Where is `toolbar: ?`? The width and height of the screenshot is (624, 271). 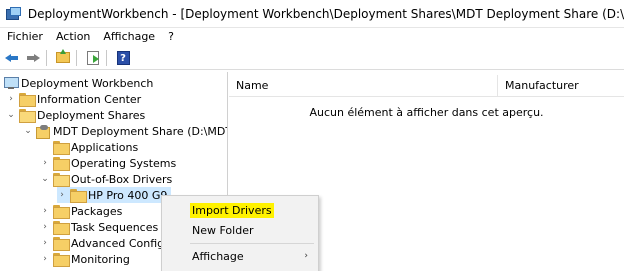
toolbar: ? is located at coordinates (312, 58).